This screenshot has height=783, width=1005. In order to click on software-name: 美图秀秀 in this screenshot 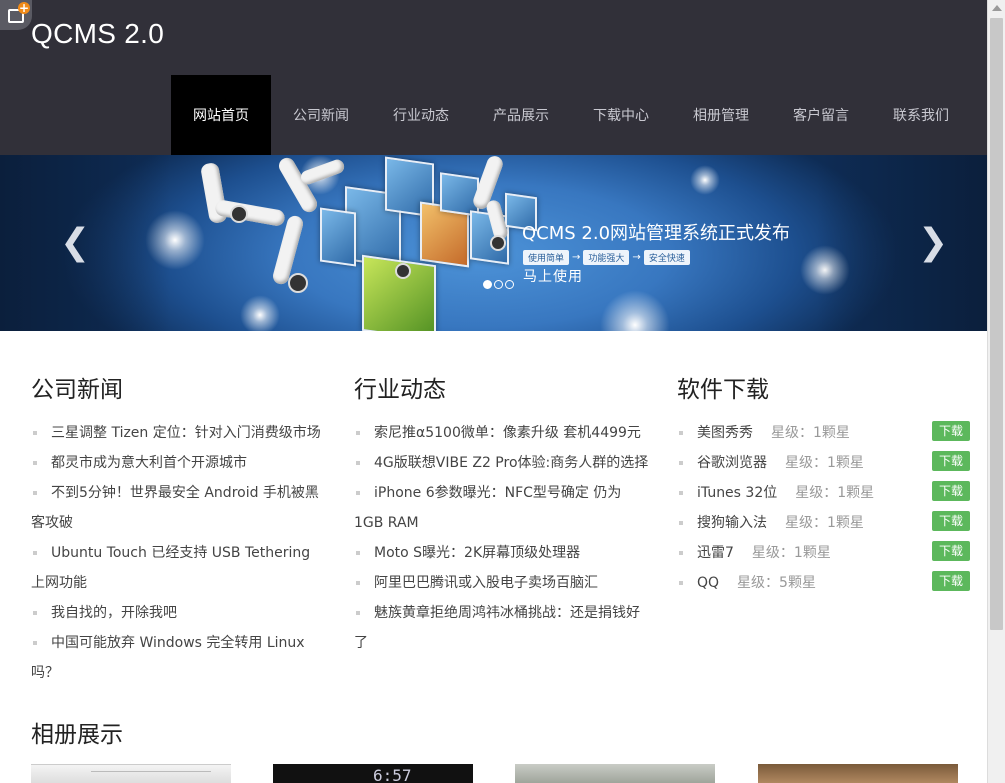, I will do `click(725, 433)`.